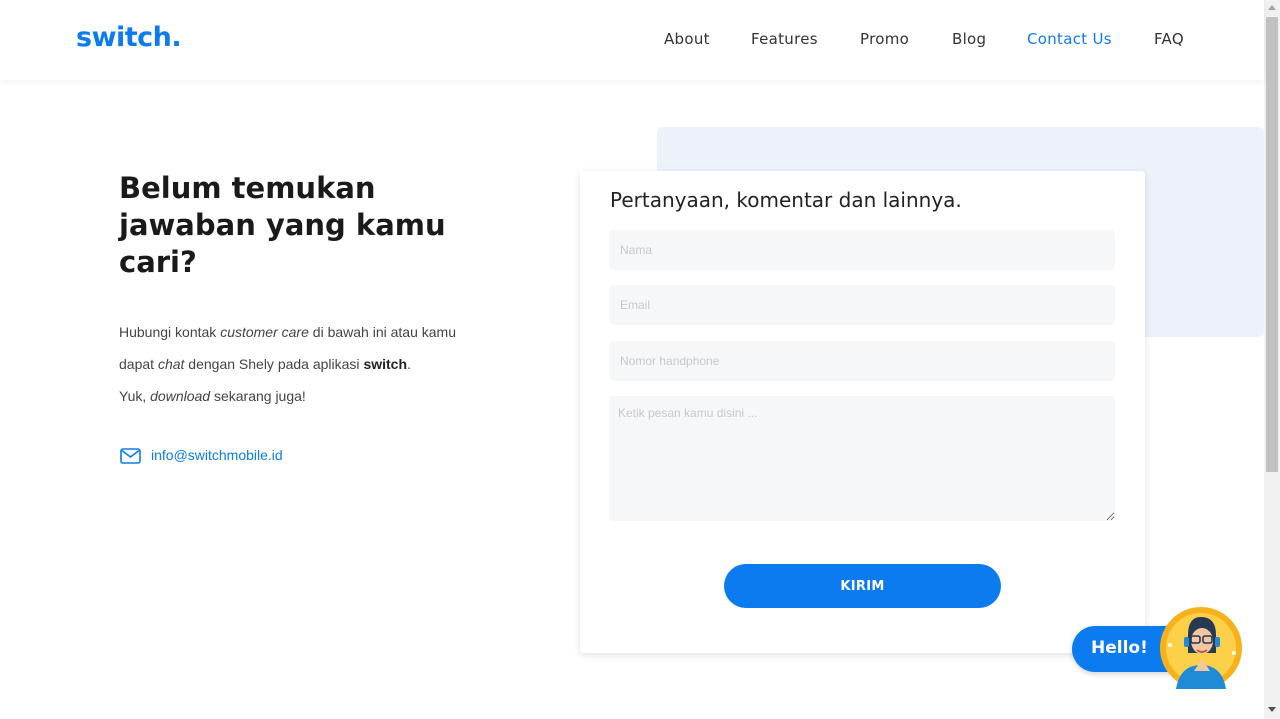 The image size is (1280, 719). Describe the element at coordinates (1272, 244) in the screenshot. I see `scrollbar-thumb` at that location.